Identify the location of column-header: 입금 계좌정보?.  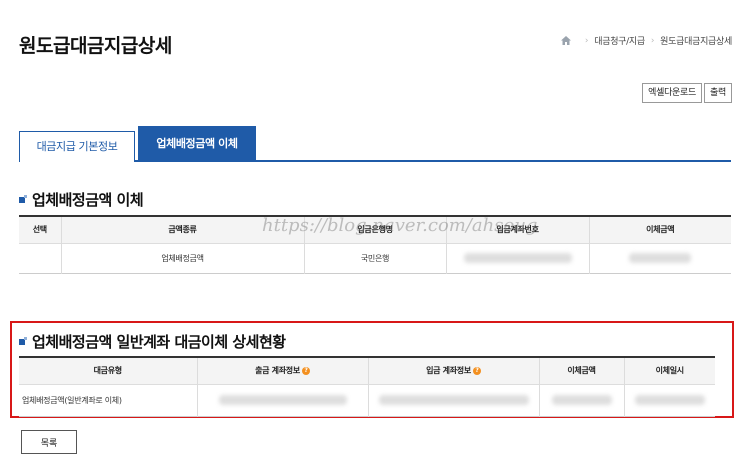
(453, 370).